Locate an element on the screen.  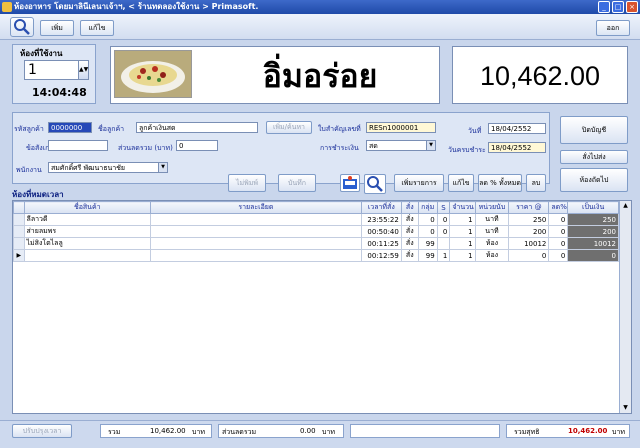
maximize-icon: □ is located at coordinates (618, 7).